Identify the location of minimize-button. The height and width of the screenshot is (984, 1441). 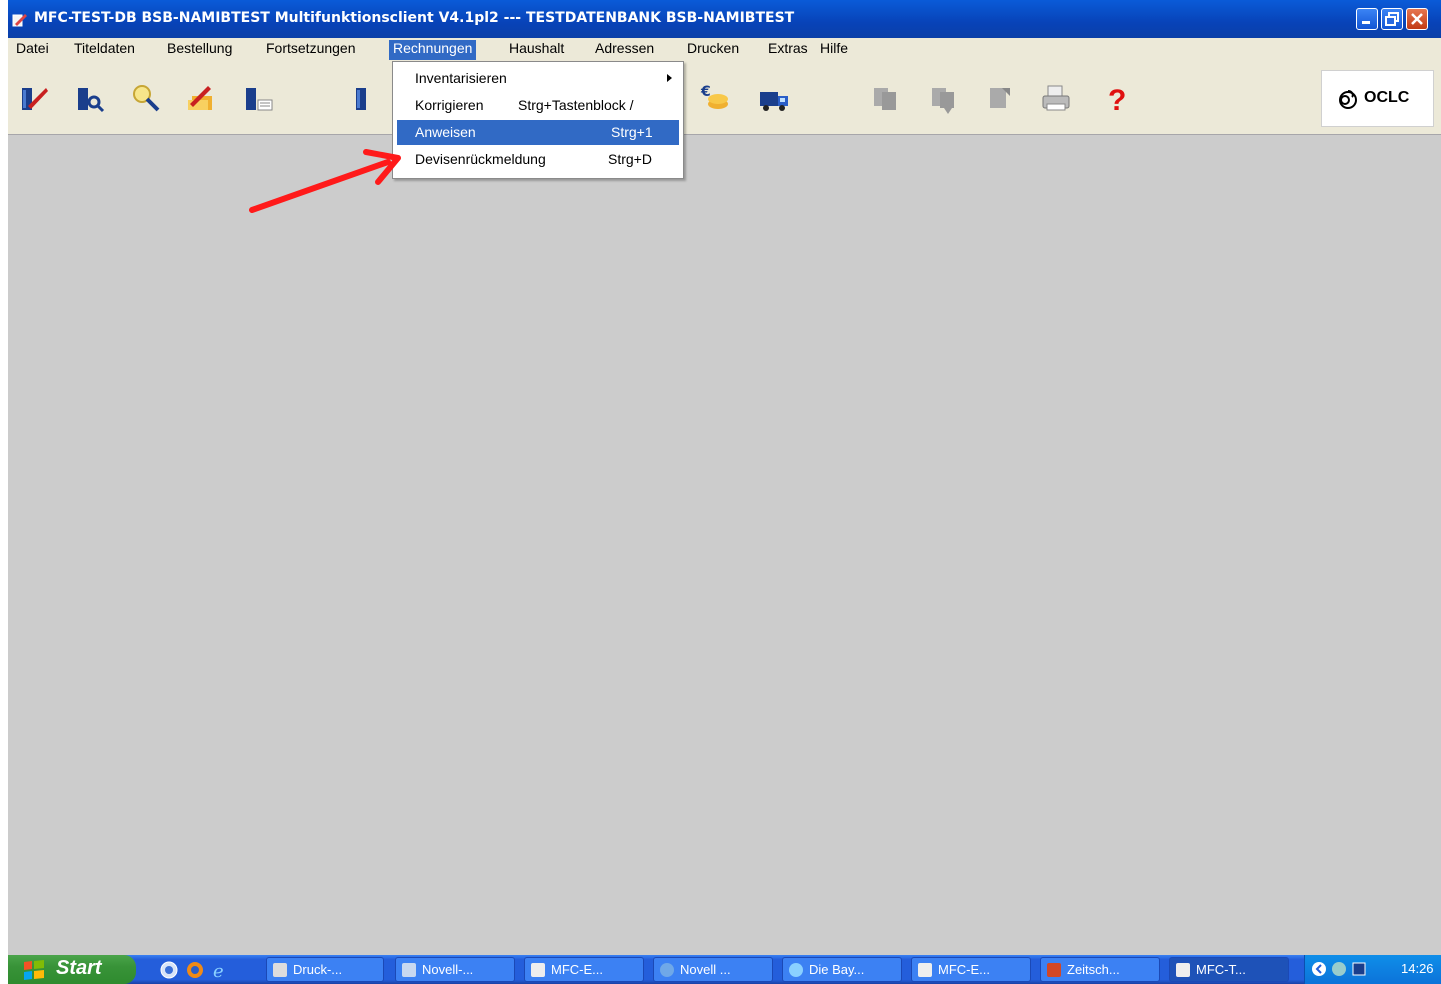
(1367, 19).